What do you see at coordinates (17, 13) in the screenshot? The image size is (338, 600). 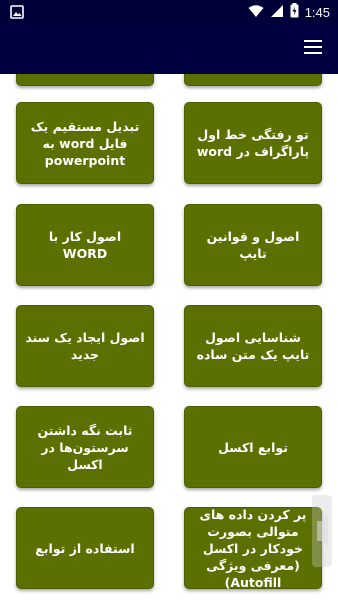 I see `image-notification-icon` at bounding box center [17, 13].